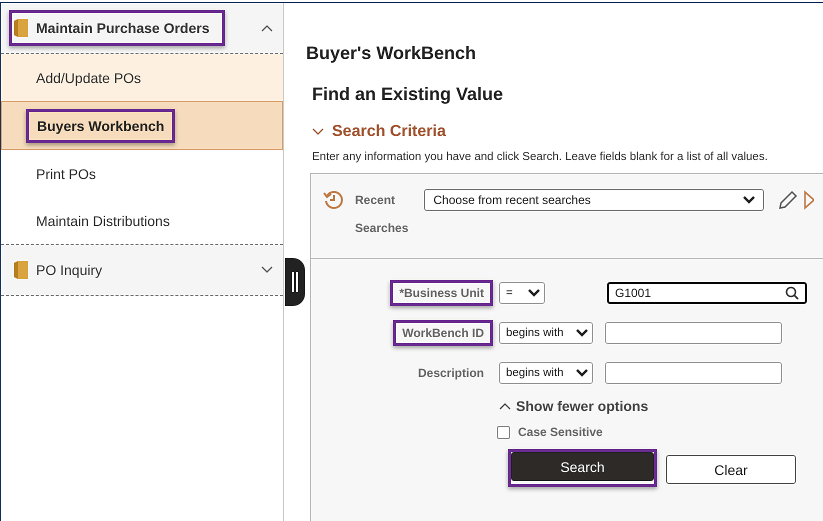  I want to click on checkbox, so click(503, 432).